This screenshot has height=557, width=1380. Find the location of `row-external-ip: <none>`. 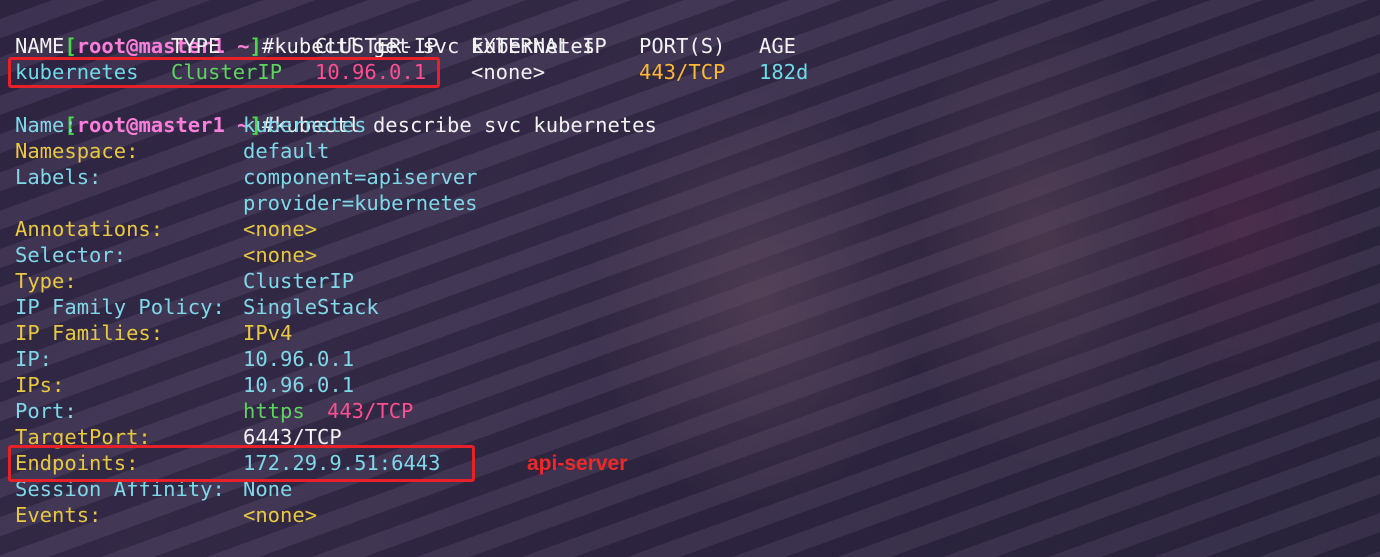

row-external-ip: <none> is located at coordinates (508, 72).